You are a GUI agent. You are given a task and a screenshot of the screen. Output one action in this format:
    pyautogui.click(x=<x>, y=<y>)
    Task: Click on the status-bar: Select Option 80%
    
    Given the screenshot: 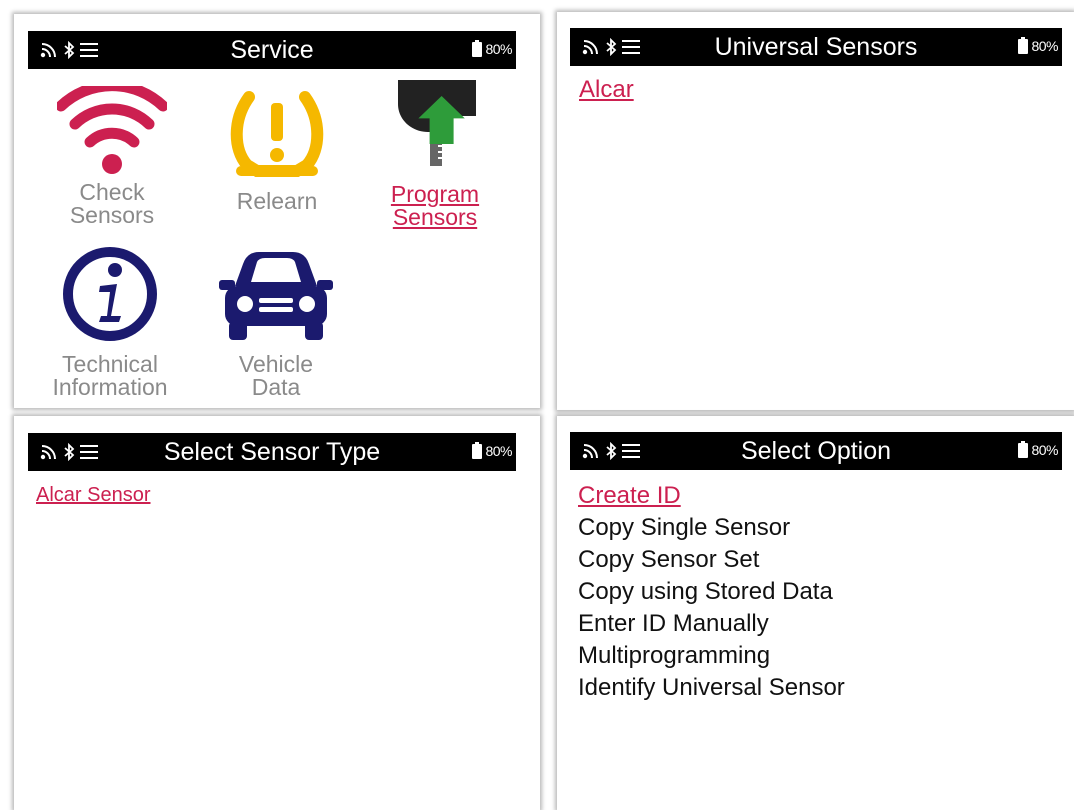 What is the action you would take?
    pyautogui.click(x=816, y=451)
    